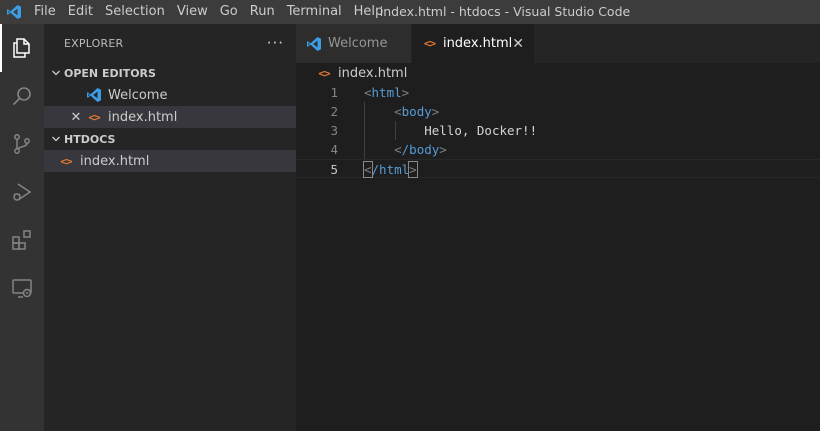  What do you see at coordinates (334, 92) in the screenshot?
I see `line-number: 1` at bounding box center [334, 92].